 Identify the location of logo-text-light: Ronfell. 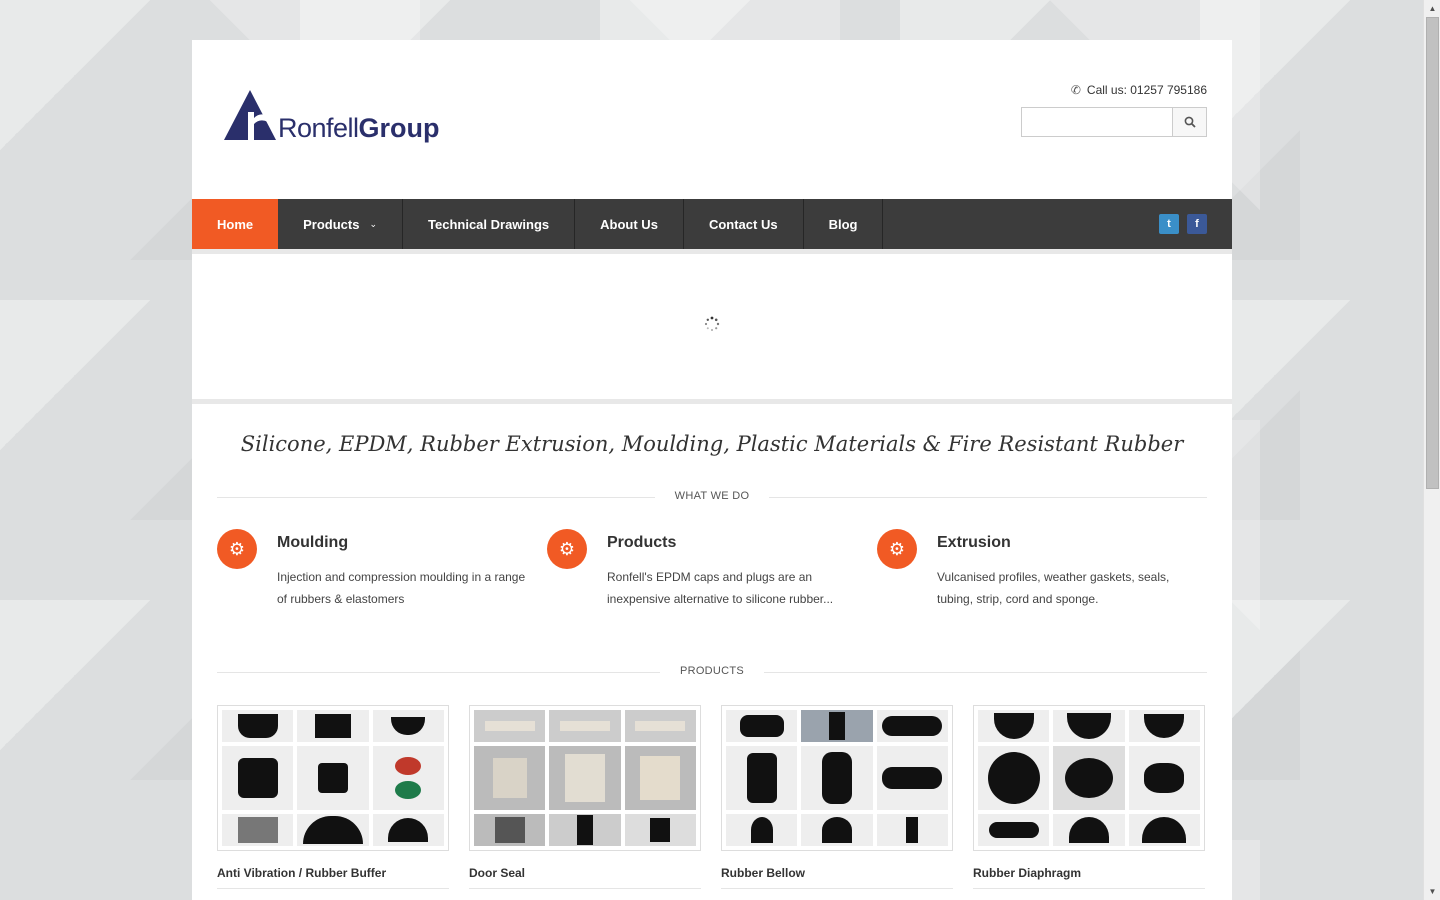
(318, 128).